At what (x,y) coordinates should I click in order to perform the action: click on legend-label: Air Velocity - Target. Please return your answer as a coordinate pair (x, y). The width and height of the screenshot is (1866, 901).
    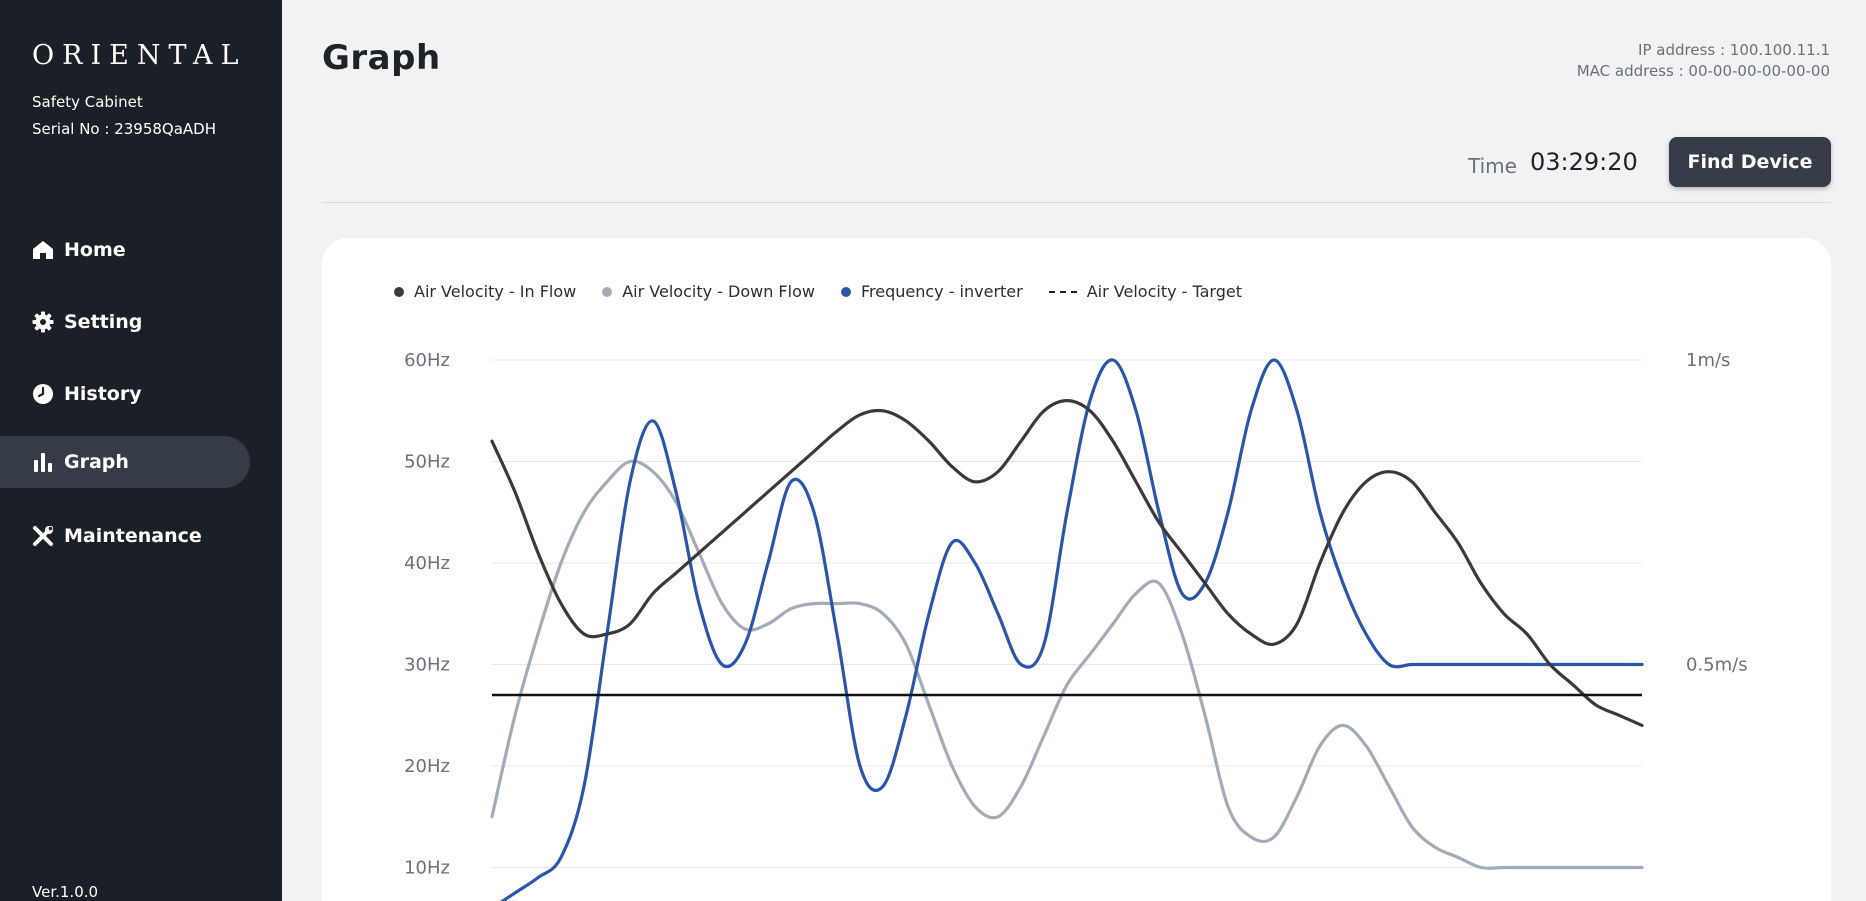
    Looking at the image, I should click on (1164, 291).